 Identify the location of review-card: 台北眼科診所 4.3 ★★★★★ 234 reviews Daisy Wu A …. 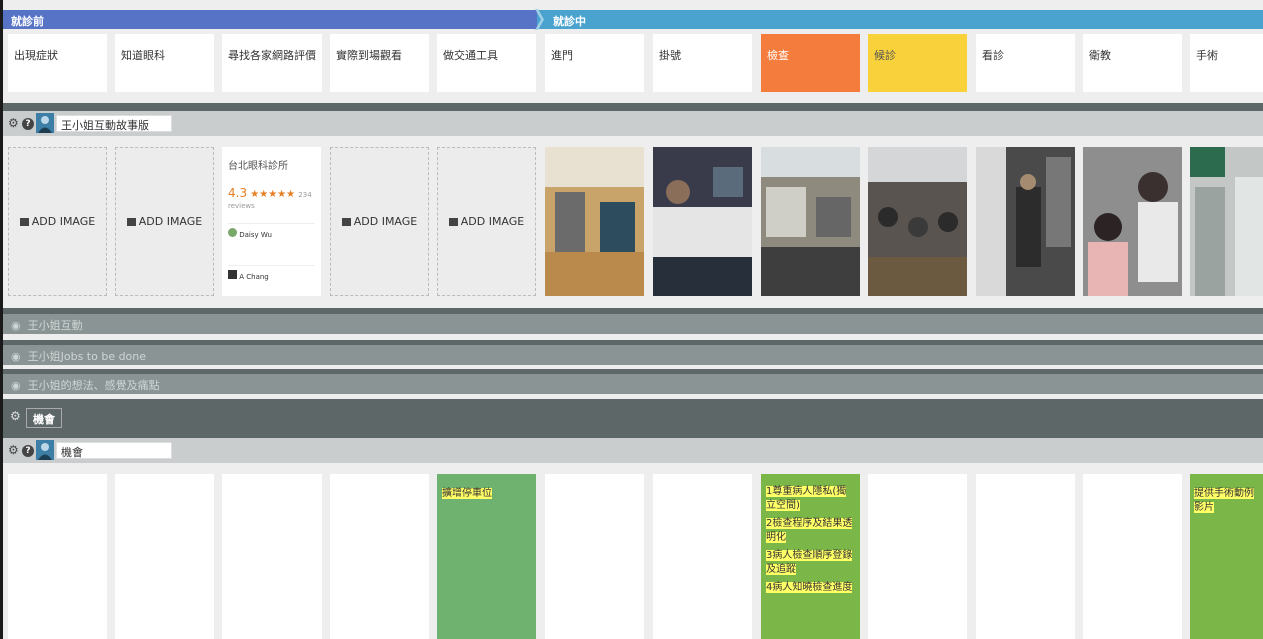
(271, 221).